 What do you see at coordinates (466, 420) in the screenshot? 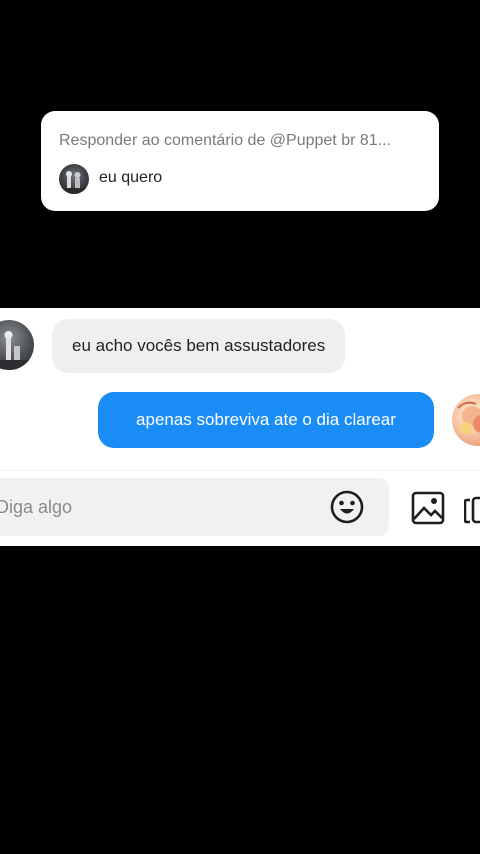
I see `user-avatar` at bounding box center [466, 420].